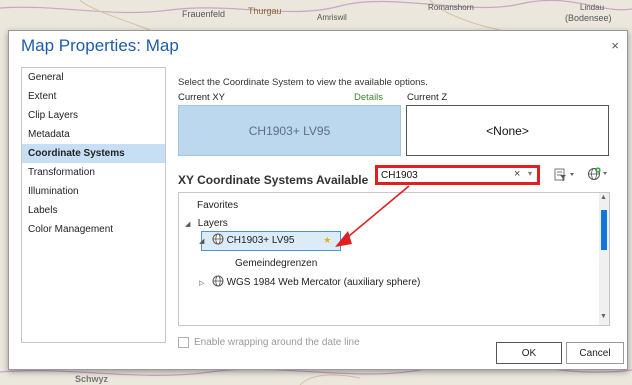 The image size is (632, 385). Describe the element at coordinates (529, 353) in the screenshot. I see `ok-button: OK` at that location.